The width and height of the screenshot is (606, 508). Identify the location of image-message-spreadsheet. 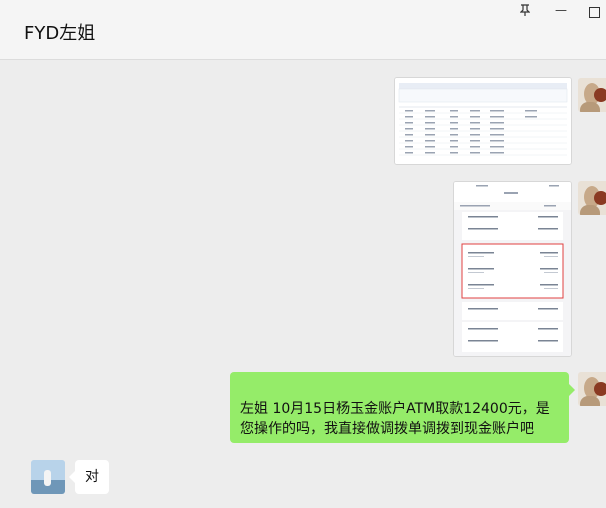
(483, 121).